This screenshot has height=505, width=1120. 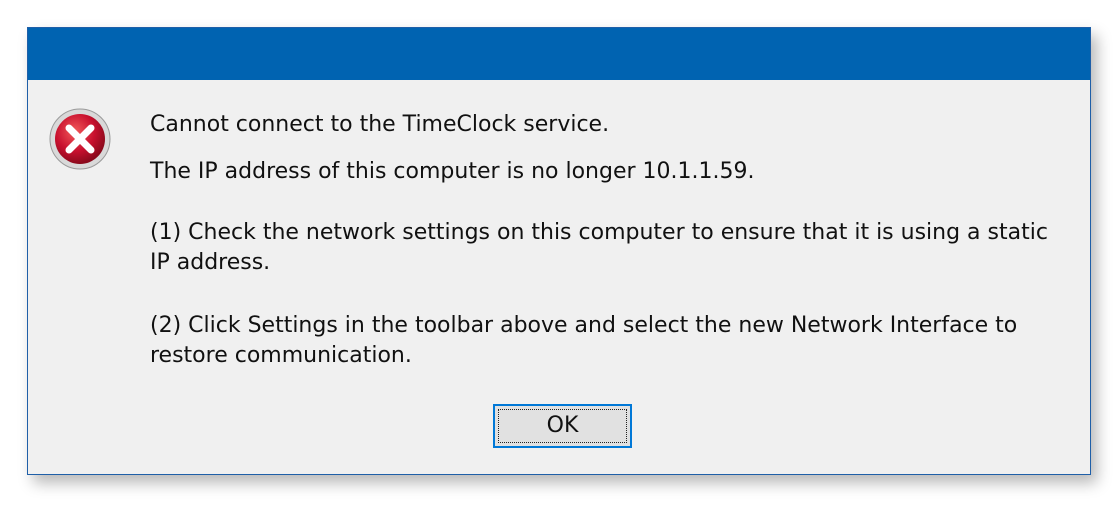 I want to click on title-bar, so click(x=559, y=54).